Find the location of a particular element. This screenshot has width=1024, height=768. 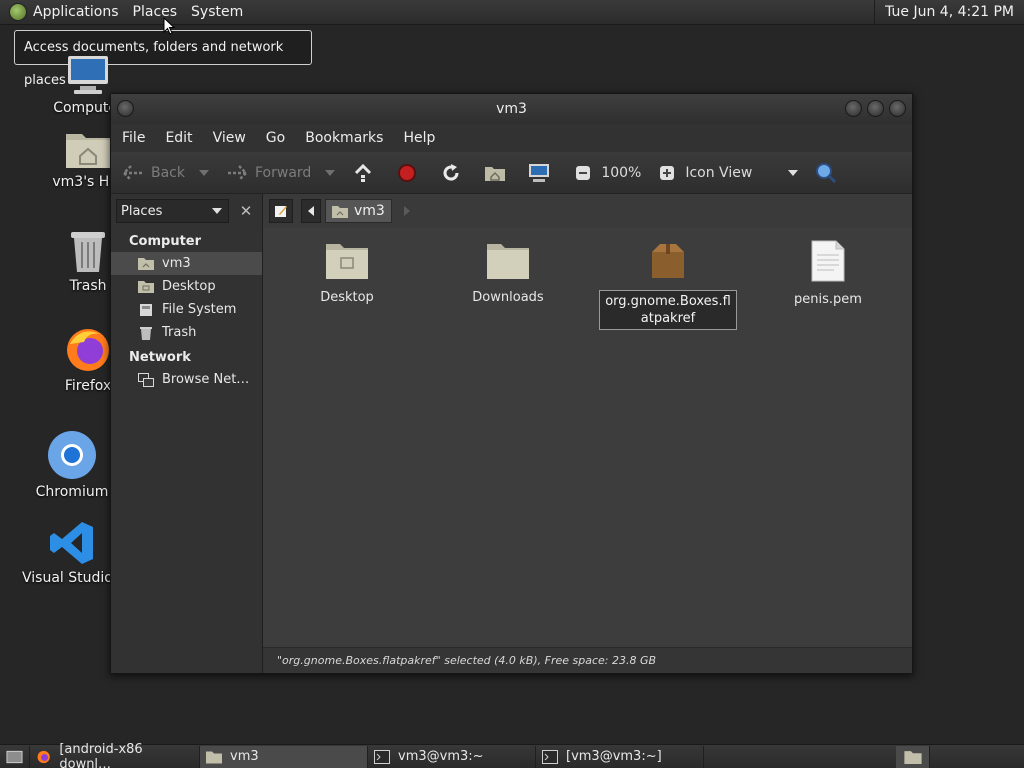

sidebar-item-trash: Trash is located at coordinates (186, 332).